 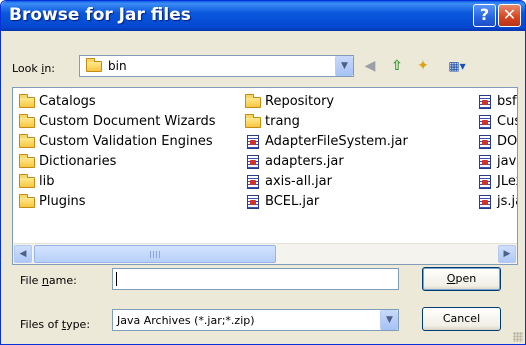 What do you see at coordinates (255, 279) in the screenshot?
I see `file-name-input` at bounding box center [255, 279].